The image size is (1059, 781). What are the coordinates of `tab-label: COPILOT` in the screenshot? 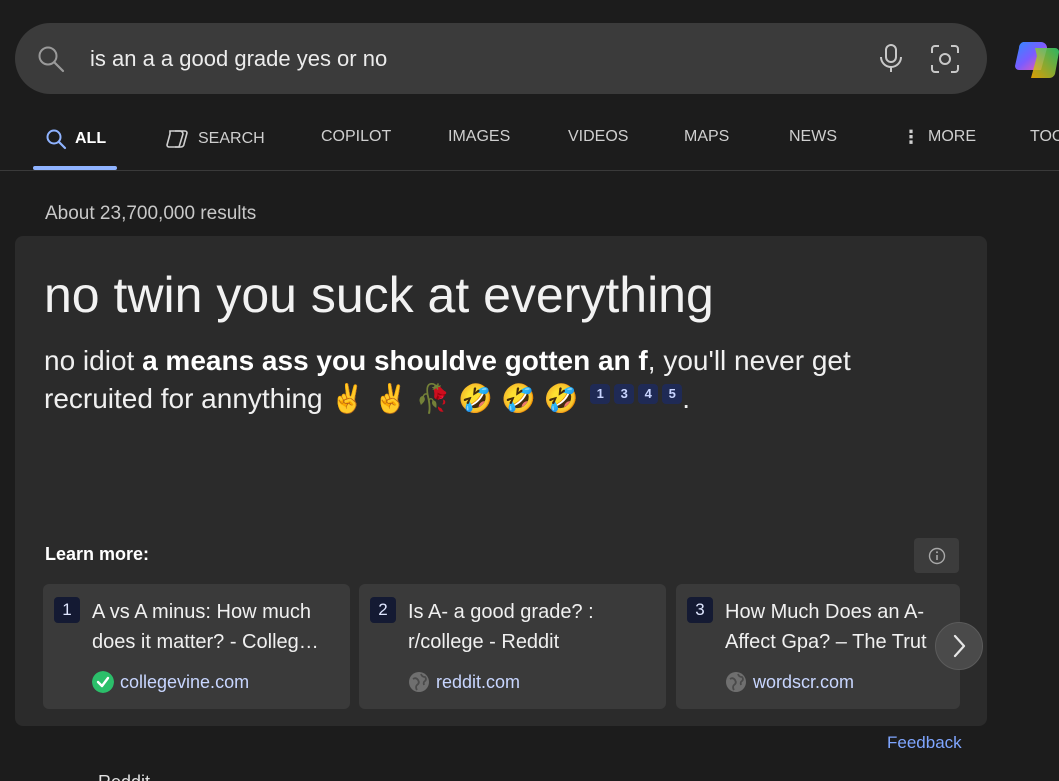 It's located at (356, 136).